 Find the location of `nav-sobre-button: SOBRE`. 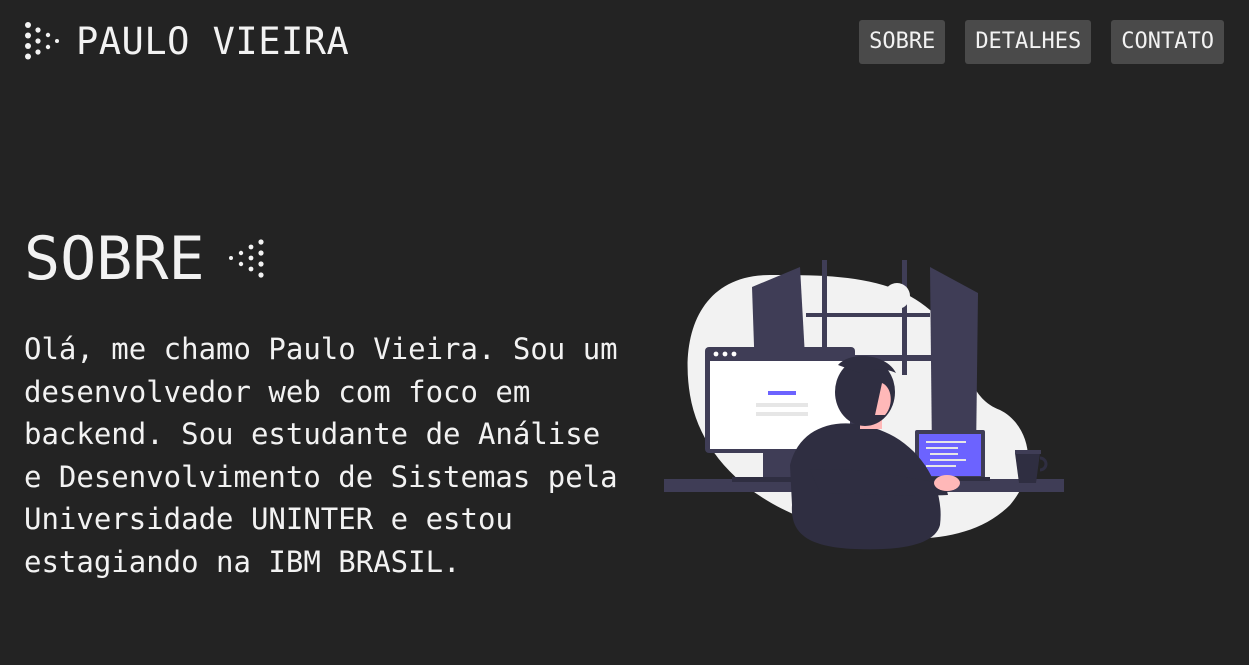

nav-sobre-button: SOBRE is located at coordinates (902, 42).